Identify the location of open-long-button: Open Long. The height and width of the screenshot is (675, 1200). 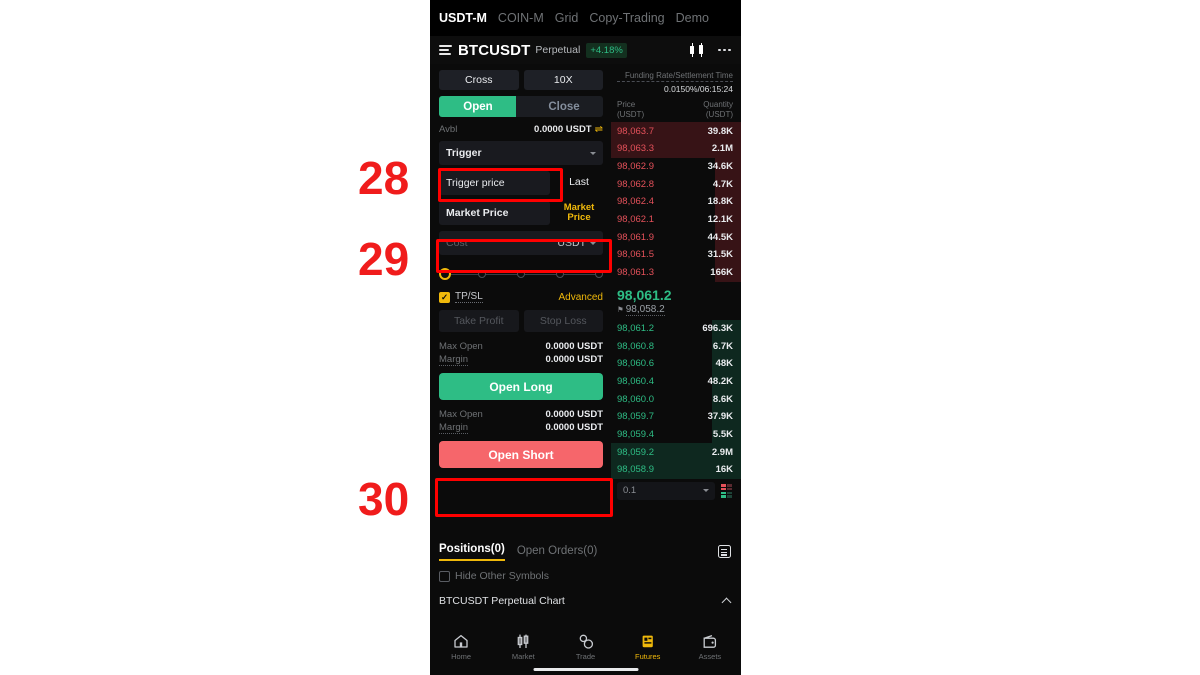
(521, 386).